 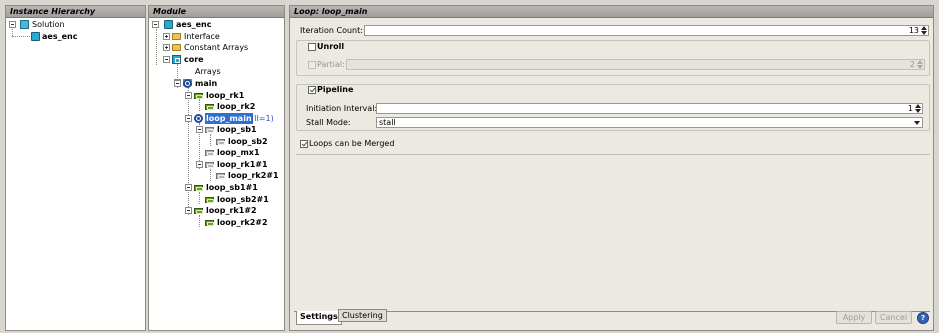 What do you see at coordinates (187, 83) in the screenshot?
I see `function-icon` at bounding box center [187, 83].